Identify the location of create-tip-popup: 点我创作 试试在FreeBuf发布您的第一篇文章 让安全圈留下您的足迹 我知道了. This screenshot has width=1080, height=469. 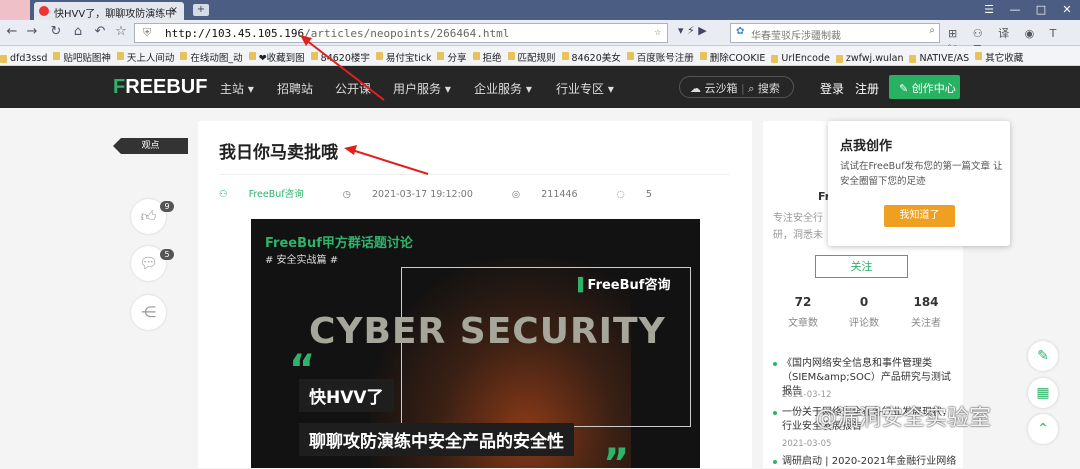
(919, 183).